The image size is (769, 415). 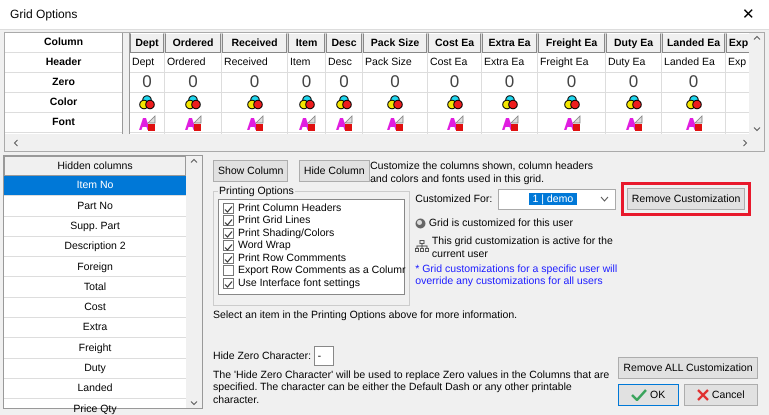 What do you see at coordinates (509, 43) in the screenshot?
I see `column-heading: Extra Ea` at bounding box center [509, 43].